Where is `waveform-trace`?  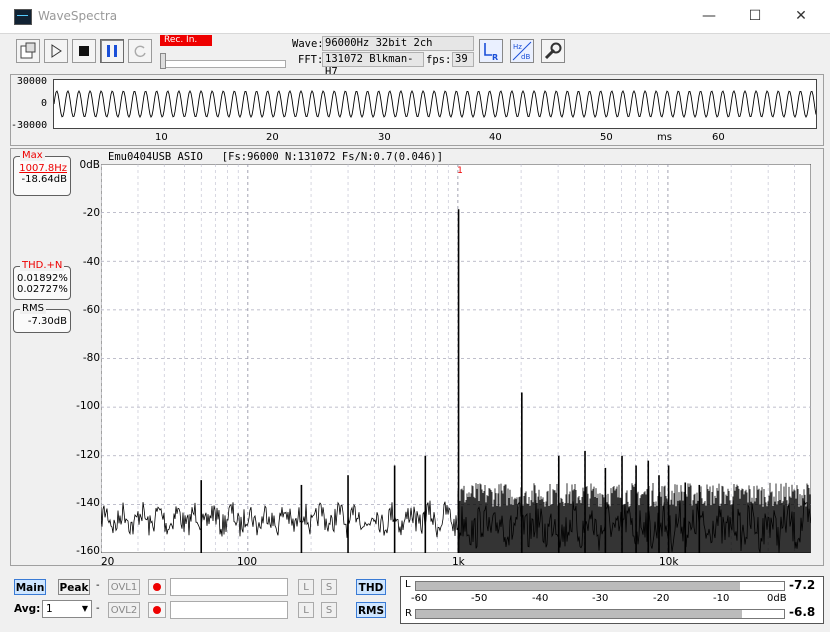
waveform-trace is located at coordinates (435, 104).